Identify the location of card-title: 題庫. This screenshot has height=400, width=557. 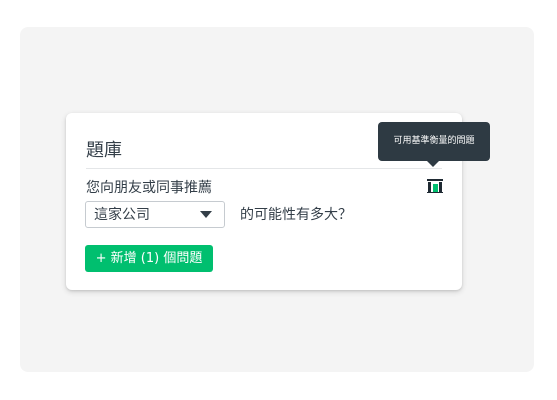
(104, 150).